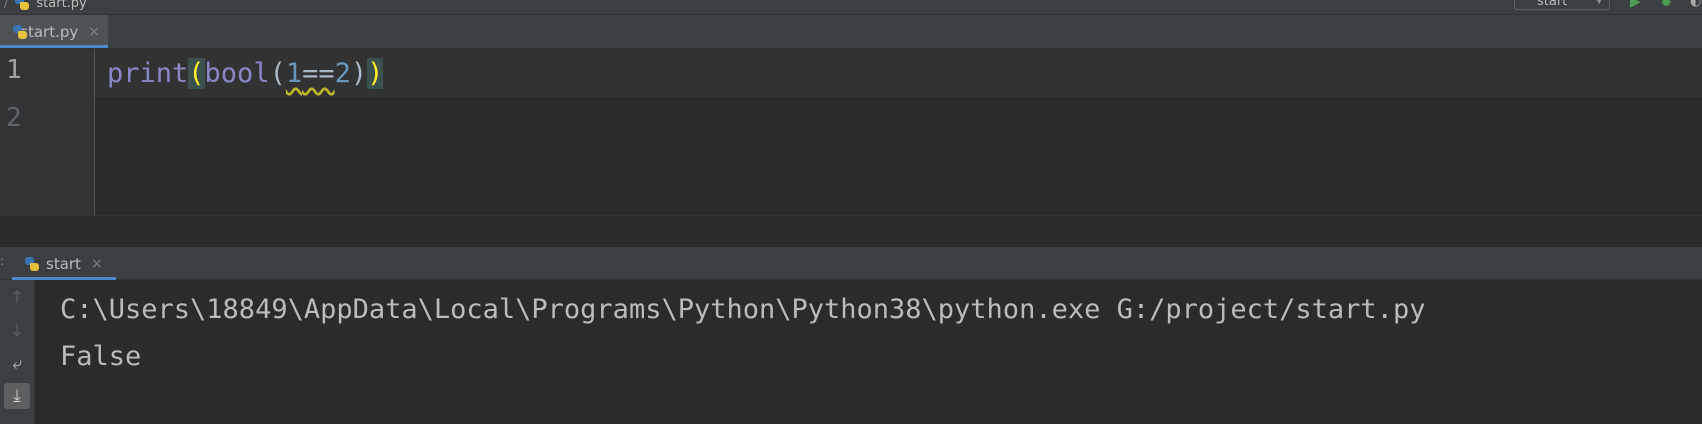 This screenshot has height=424, width=1702. I want to click on tab-start-py: start.py ×, so click(54, 31).